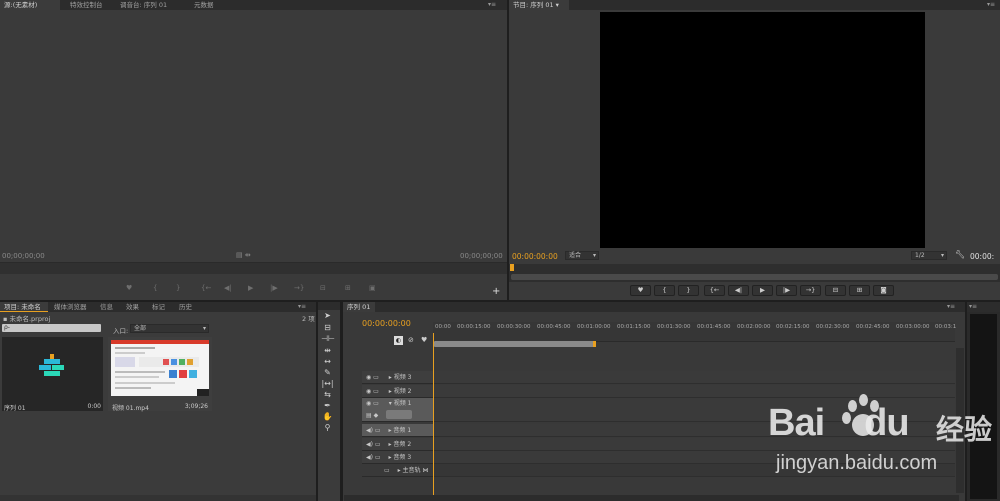 The width and height of the screenshot is (1000, 501). Describe the element at coordinates (327, 372) in the screenshot. I see `razor-tool-icon: ✎` at that location.